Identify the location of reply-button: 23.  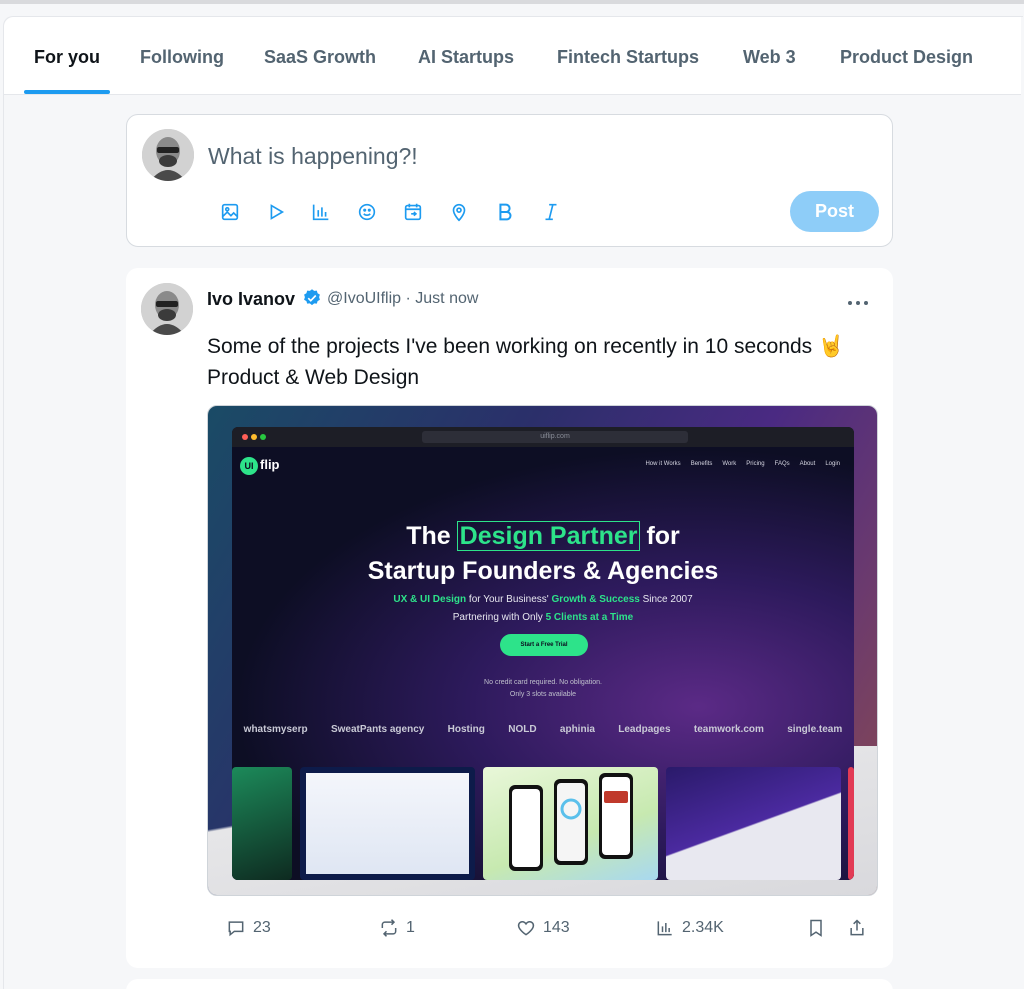
(248, 928).